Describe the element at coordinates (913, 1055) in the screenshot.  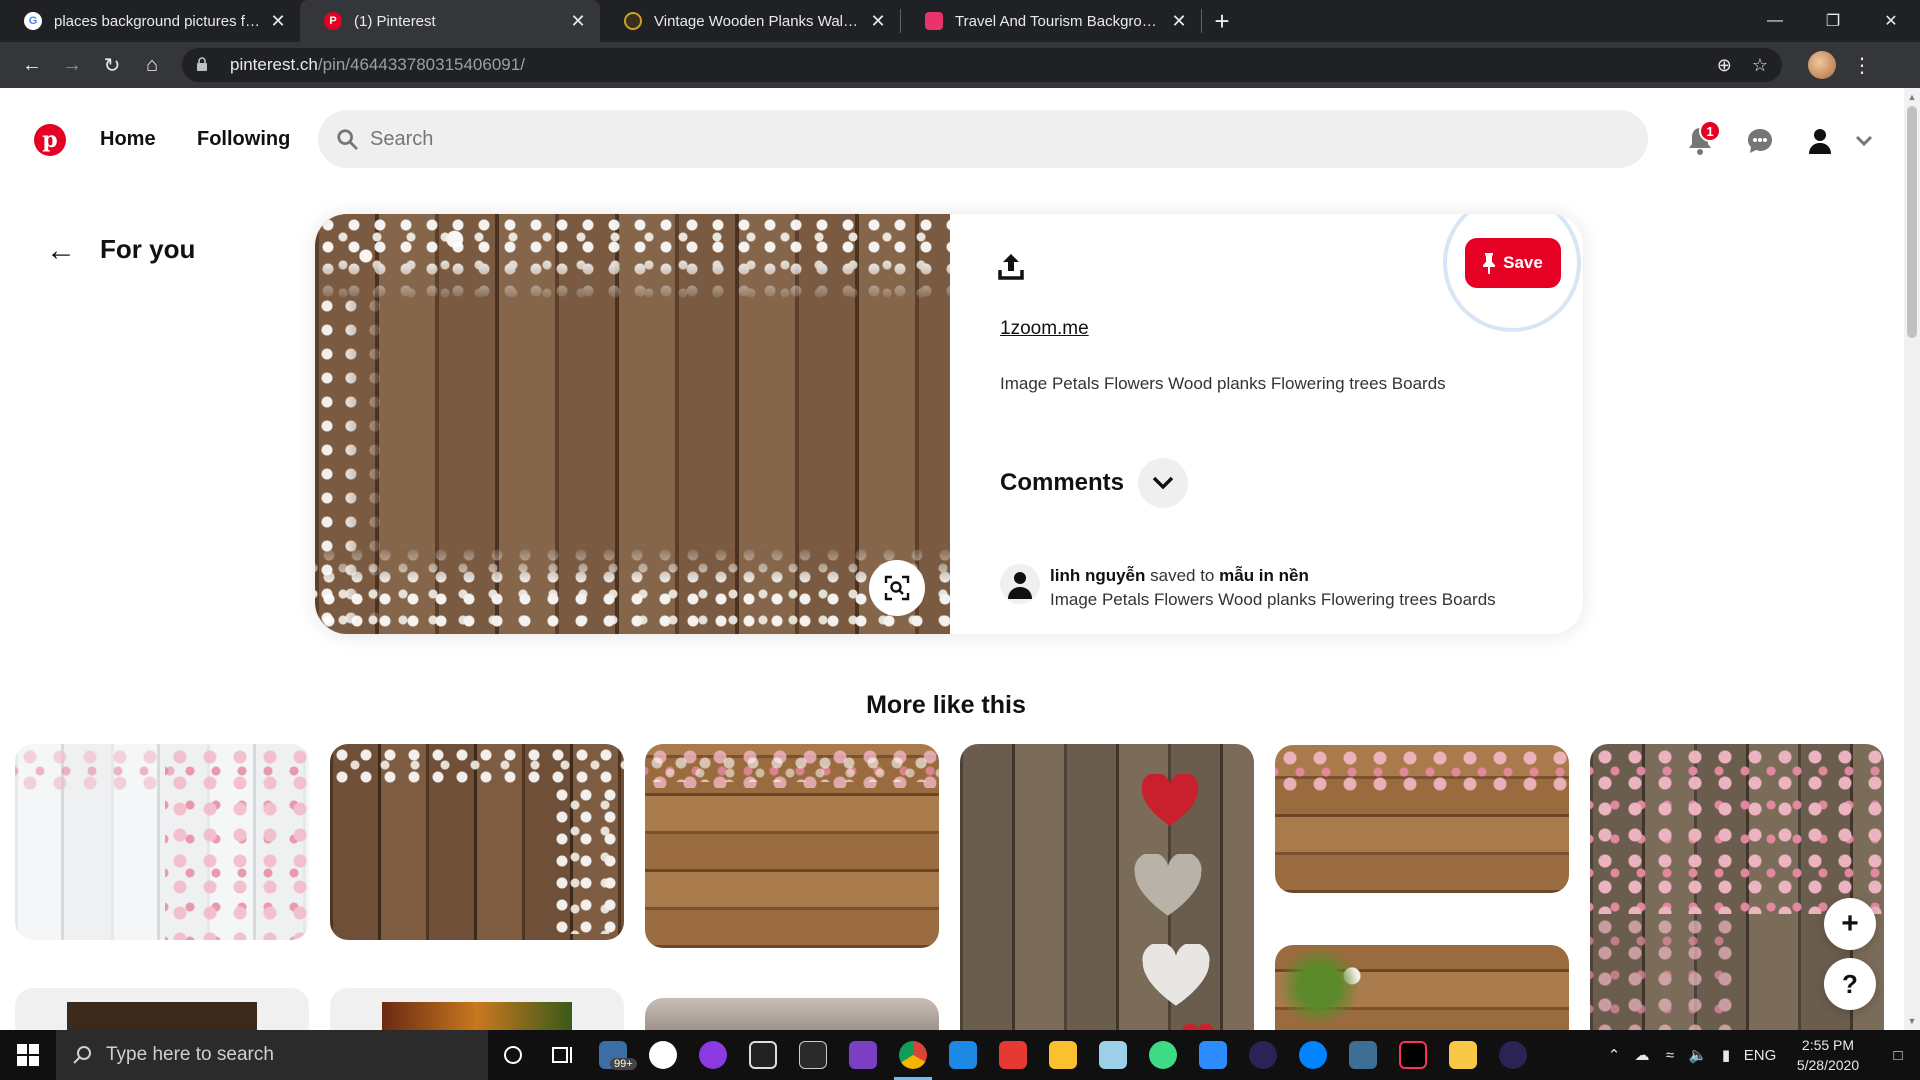
I see `chrome-icon` at that location.